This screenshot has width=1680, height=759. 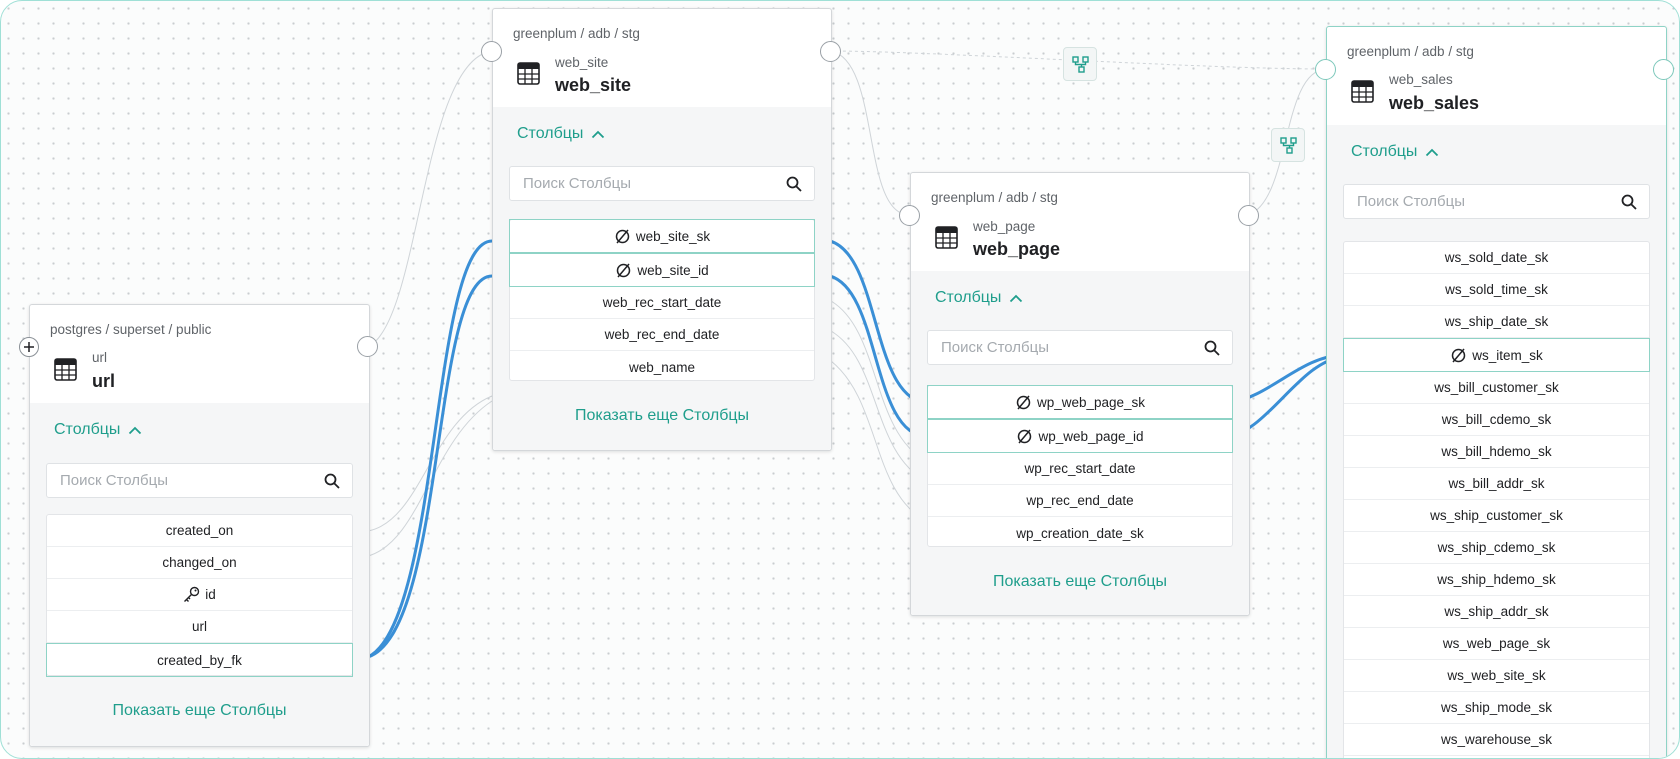 What do you see at coordinates (199, 531) in the screenshot?
I see `column-row: created_on` at bounding box center [199, 531].